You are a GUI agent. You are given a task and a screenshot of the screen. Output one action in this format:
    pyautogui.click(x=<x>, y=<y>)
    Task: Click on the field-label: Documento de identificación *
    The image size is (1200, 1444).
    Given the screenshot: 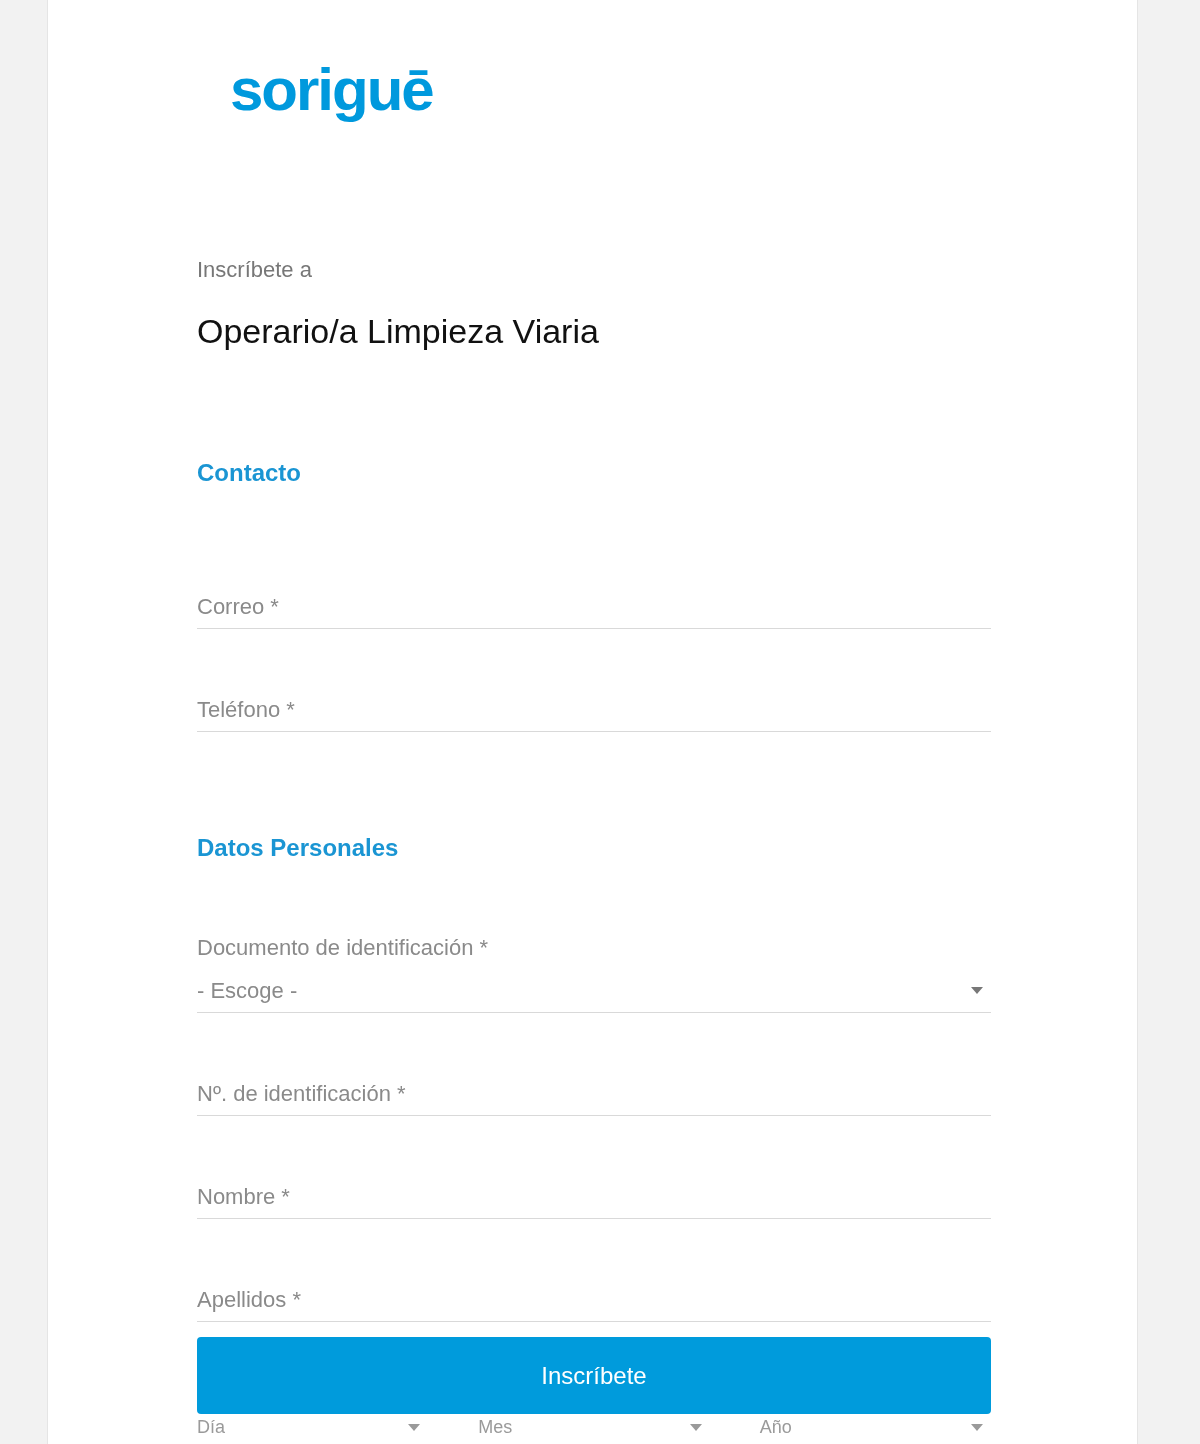 What is the action you would take?
    pyautogui.click(x=343, y=948)
    